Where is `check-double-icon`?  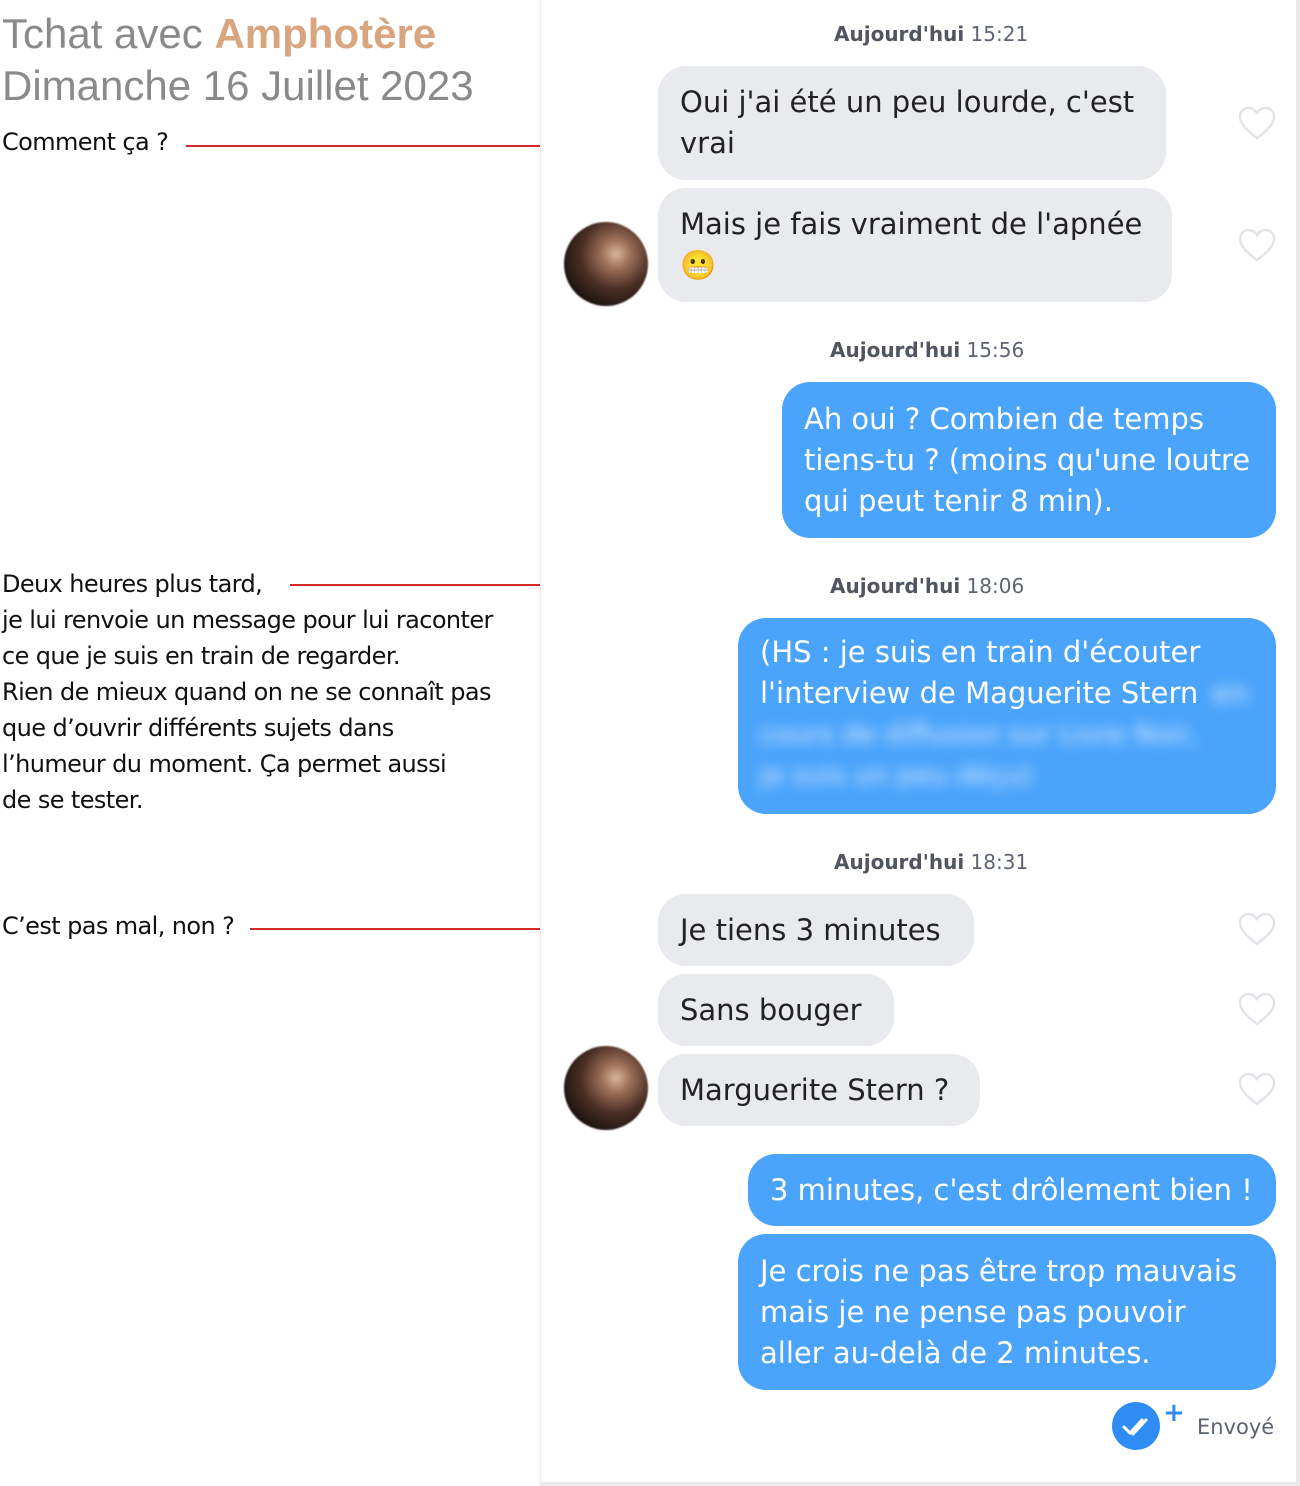 check-double-icon is located at coordinates (1136, 1426).